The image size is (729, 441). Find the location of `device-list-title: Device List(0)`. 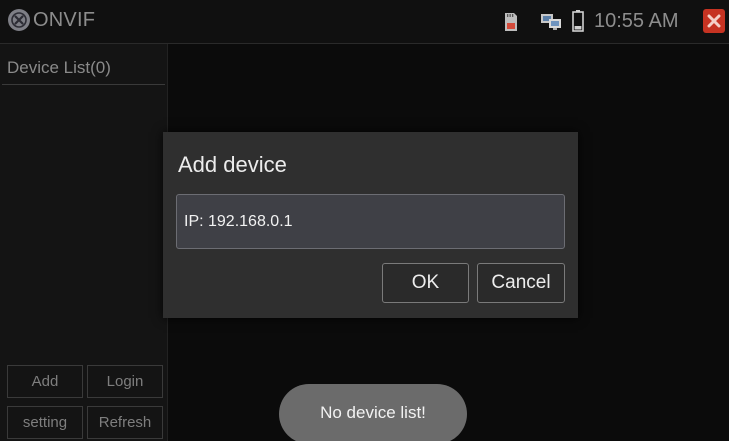

device-list-title: Device List(0) is located at coordinates (59, 67).